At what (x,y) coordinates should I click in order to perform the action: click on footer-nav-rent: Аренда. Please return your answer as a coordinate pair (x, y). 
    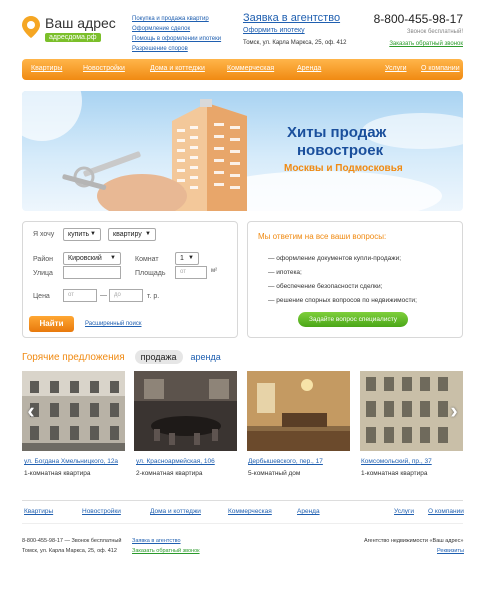
    Looking at the image, I should click on (308, 511).